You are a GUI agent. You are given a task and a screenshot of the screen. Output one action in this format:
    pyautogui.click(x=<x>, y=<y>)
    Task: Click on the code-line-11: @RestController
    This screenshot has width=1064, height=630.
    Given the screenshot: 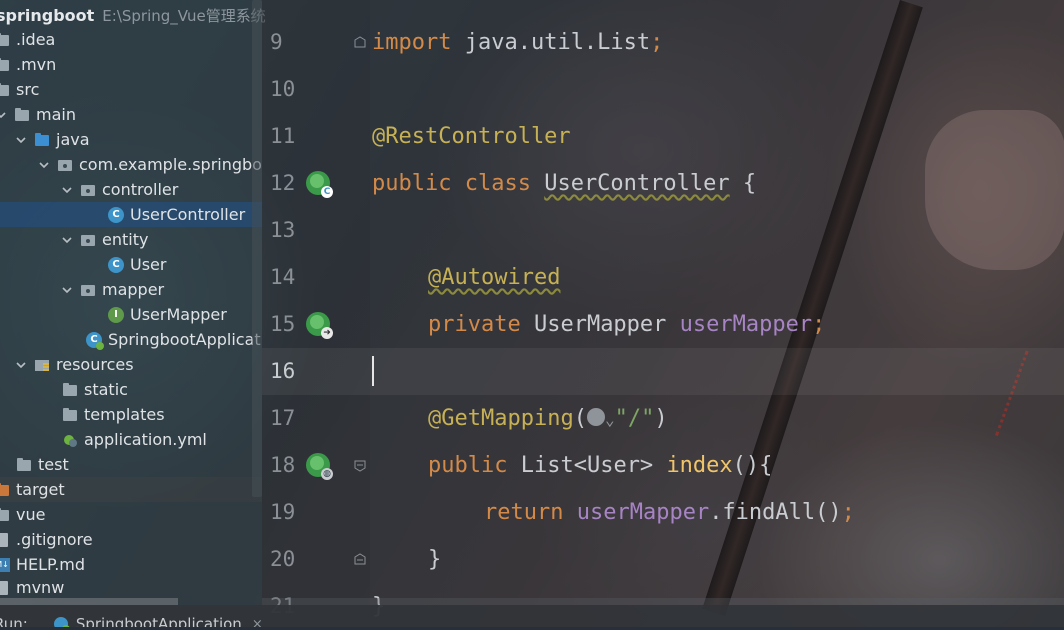 What is the action you would take?
    pyautogui.click(x=471, y=136)
    